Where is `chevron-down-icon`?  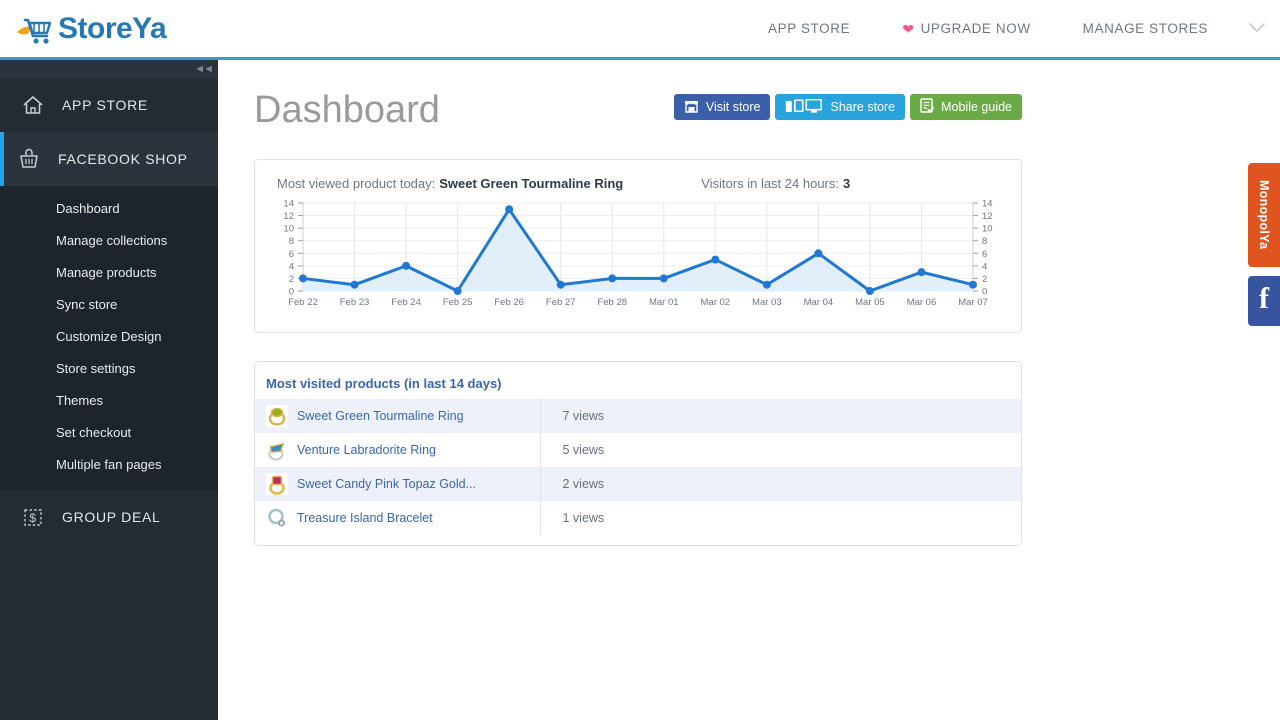 chevron-down-icon is located at coordinates (1257, 29).